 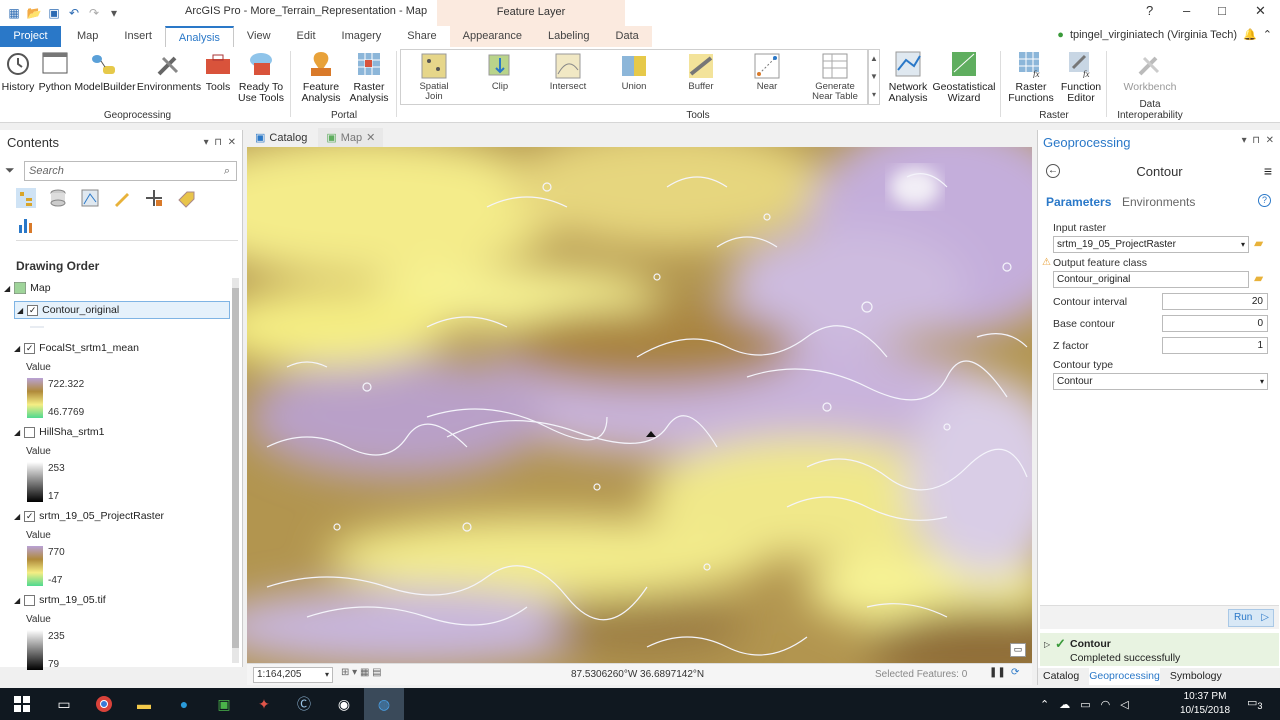 I want to click on save-icon: ▣, so click(x=54, y=13).